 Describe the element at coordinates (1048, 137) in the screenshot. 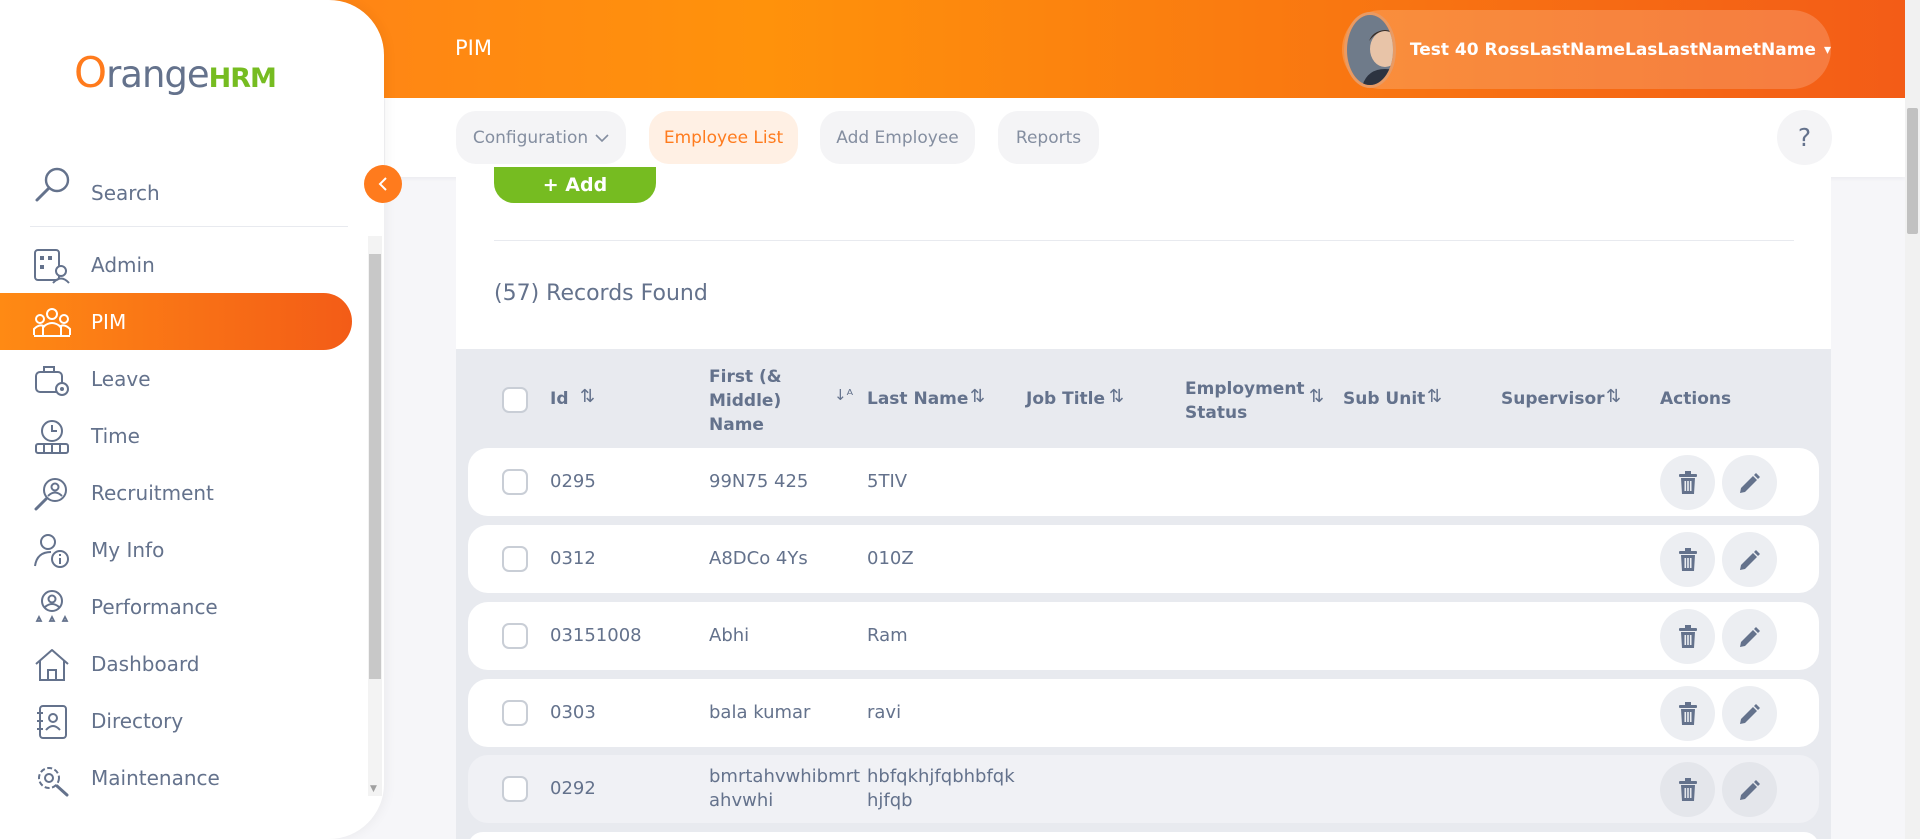

I see `tab-reports: Reports` at that location.